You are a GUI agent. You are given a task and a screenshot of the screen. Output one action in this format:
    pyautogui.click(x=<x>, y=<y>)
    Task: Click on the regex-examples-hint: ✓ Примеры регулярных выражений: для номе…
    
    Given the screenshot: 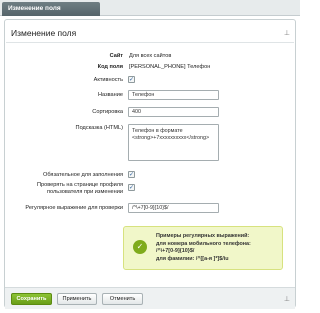 What is the action you would take?
    pyautogui.click(x=203, y=248)
    